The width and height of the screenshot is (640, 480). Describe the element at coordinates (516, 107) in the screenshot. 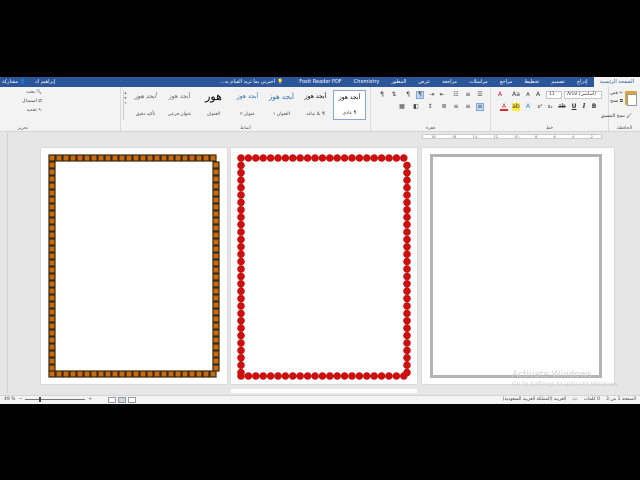

I see `highlight-icon: ab` at that location.